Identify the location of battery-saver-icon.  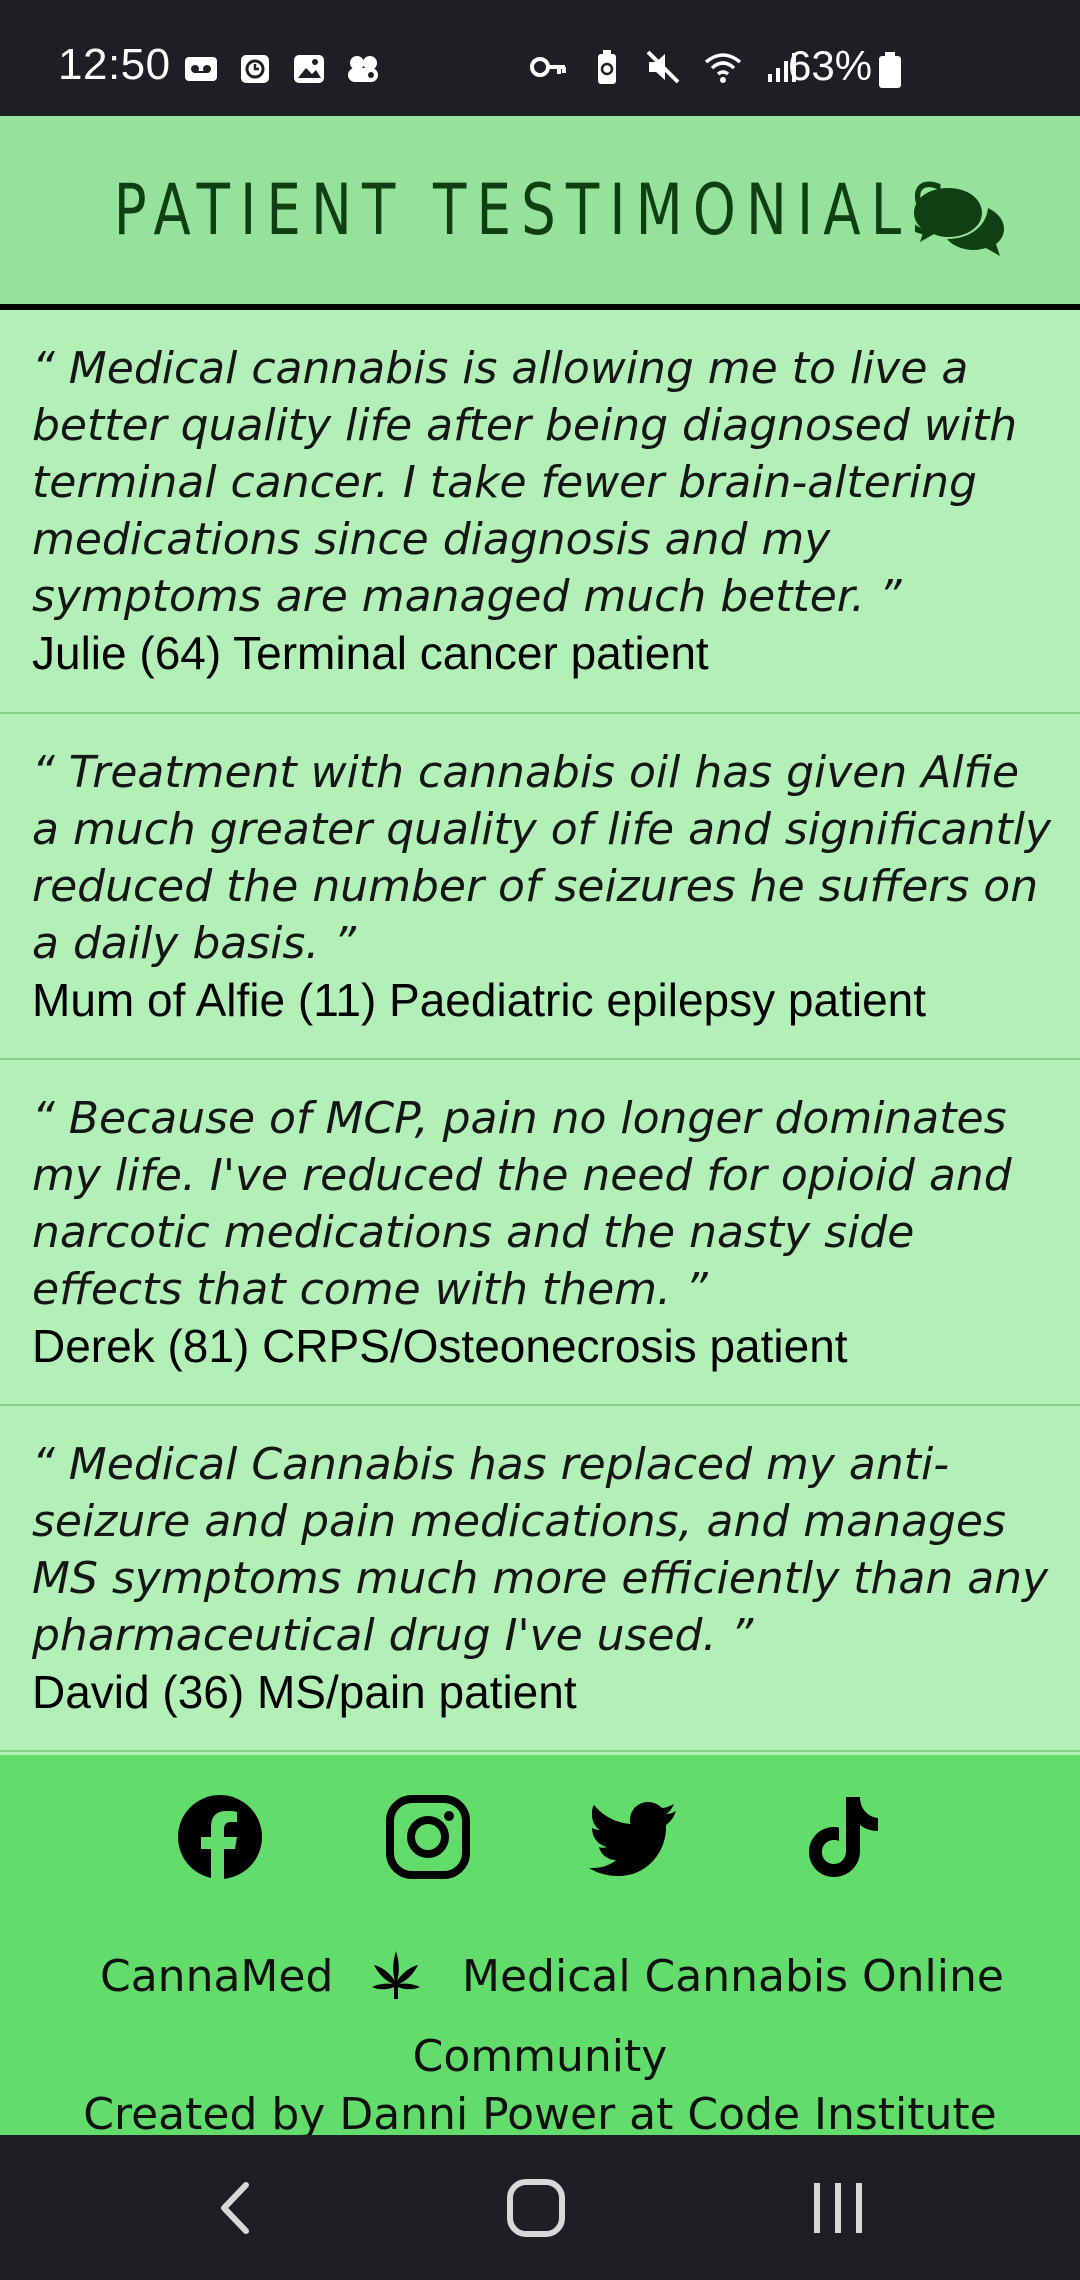
(607, 67).